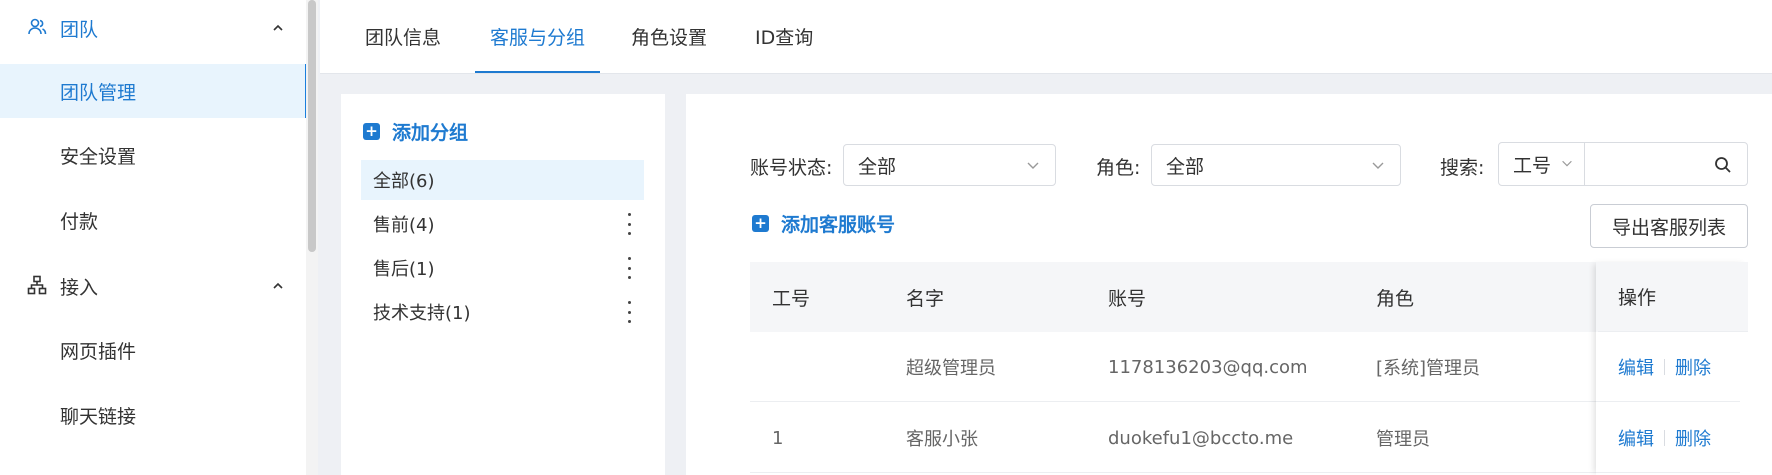  Describe the element at coordinates (403, 36) in the screenshot. I see `tab-team-info: 团队信息` at that location.